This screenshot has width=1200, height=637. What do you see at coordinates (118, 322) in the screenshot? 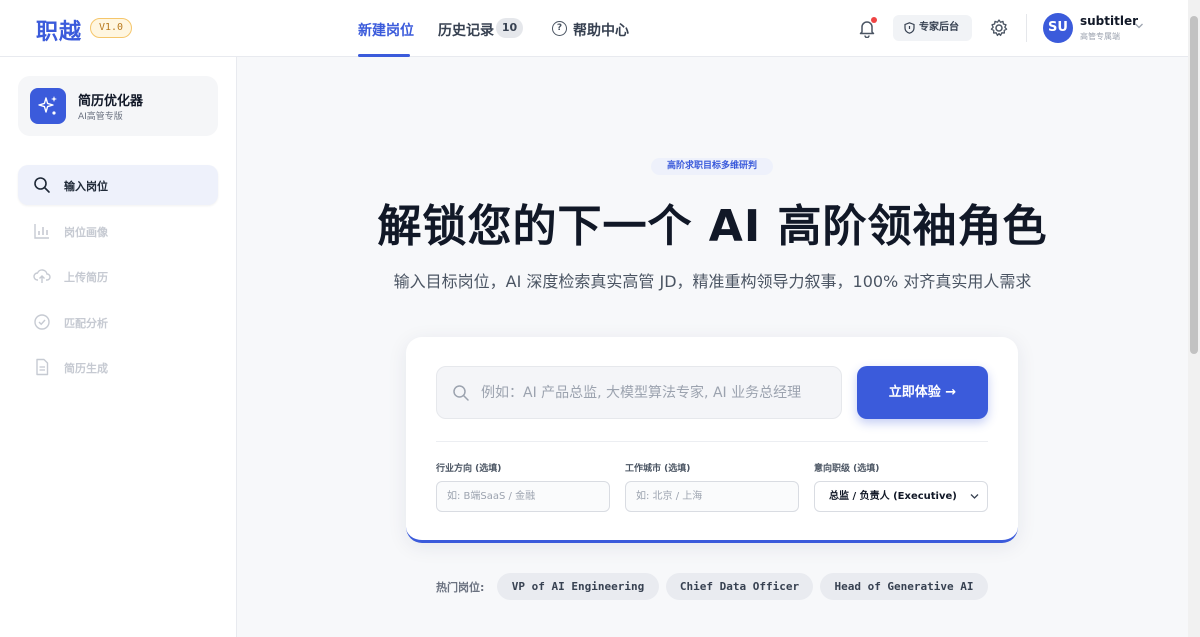
I see `sidebar-item-match-analysis: 匹配分析` at bounding box center [118, 322].